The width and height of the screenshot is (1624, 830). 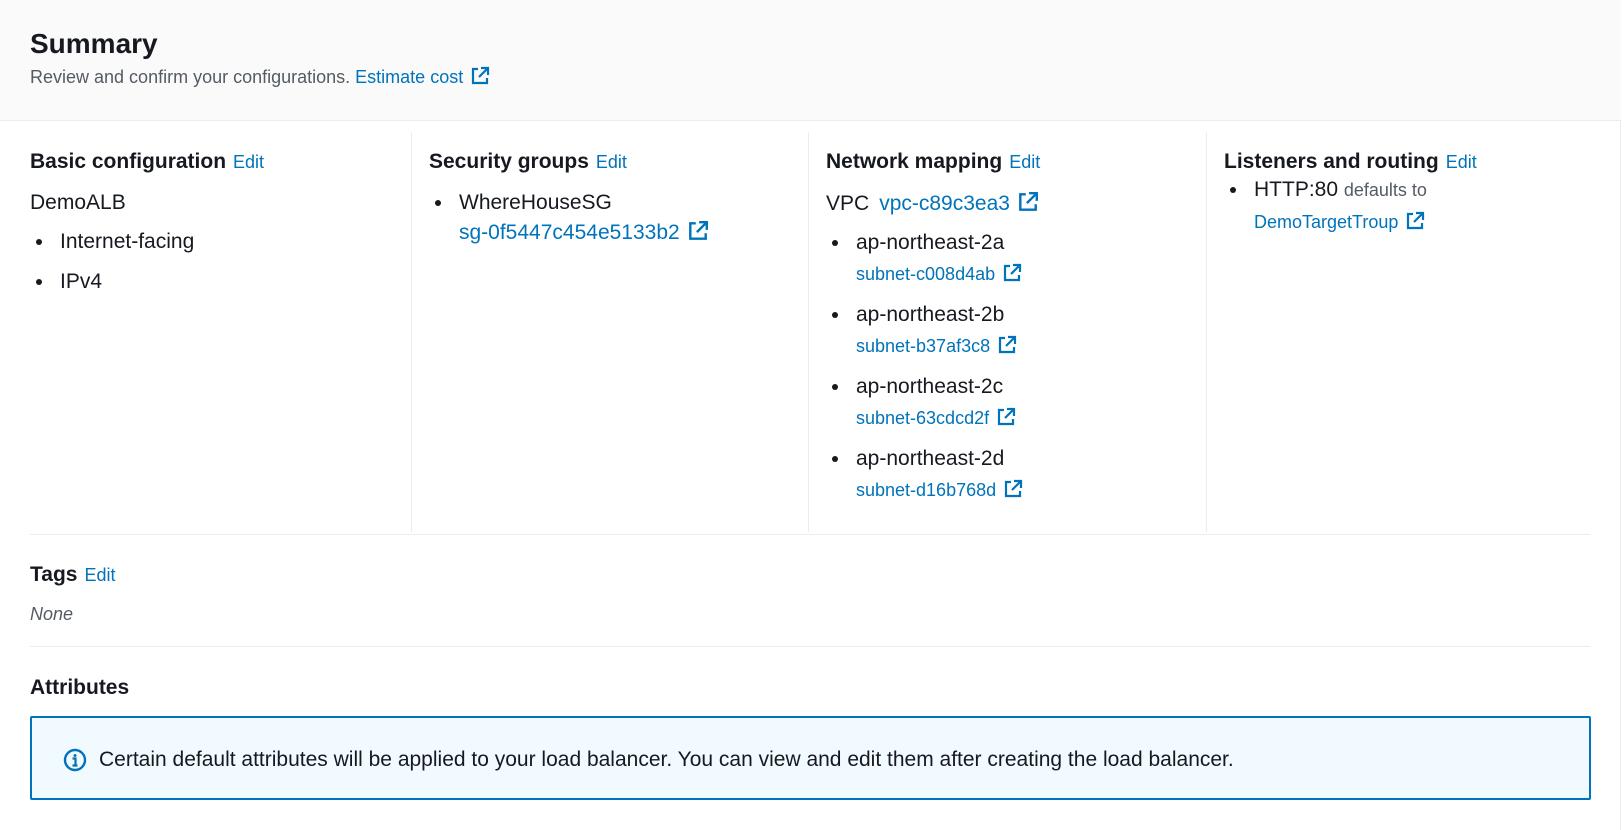 I want to click on basic-configuration-heading: Basic configuration Edit, so click(x=220, y=163).